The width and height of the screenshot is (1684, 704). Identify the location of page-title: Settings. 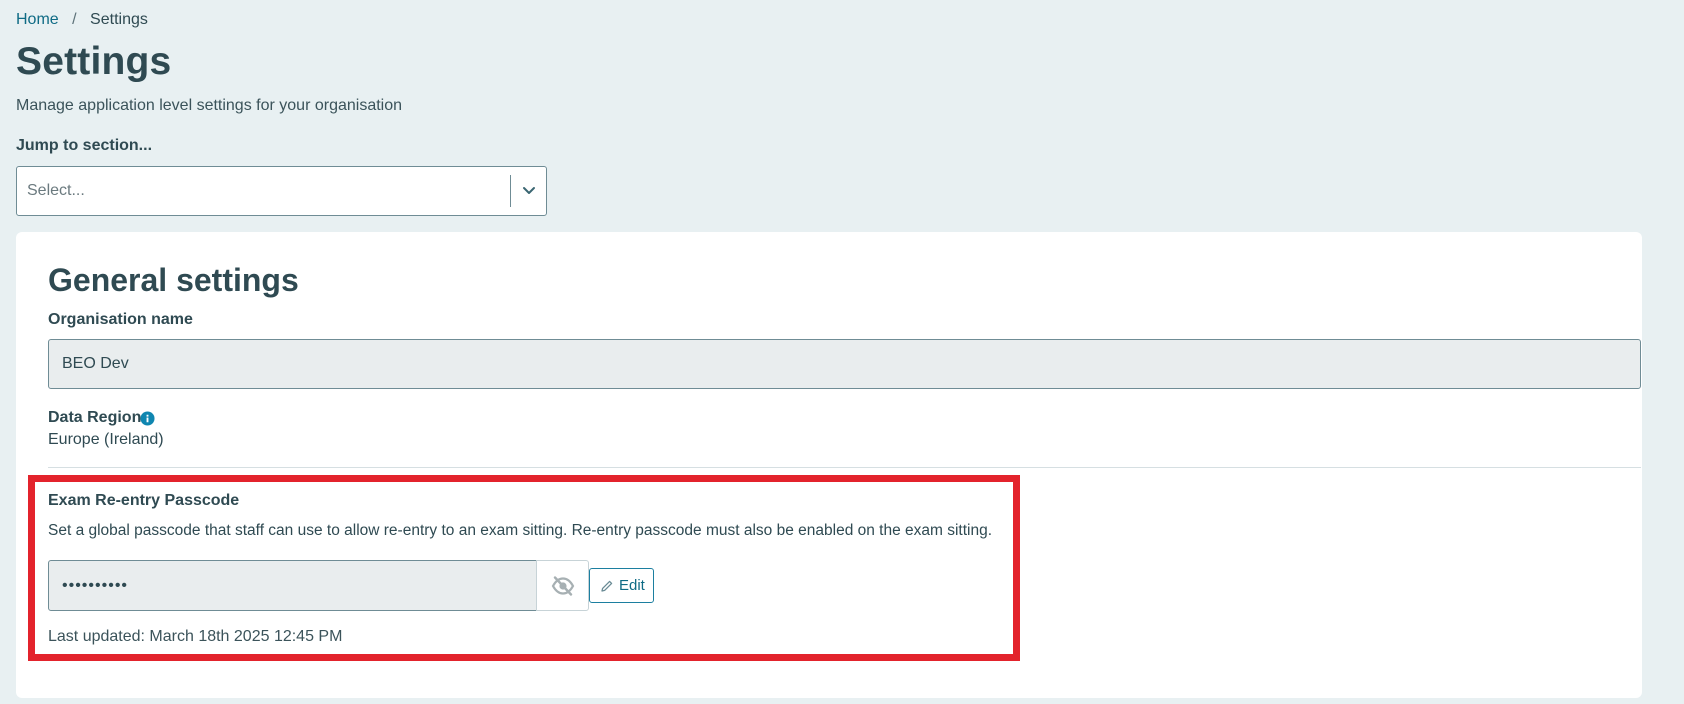
(94, 61).